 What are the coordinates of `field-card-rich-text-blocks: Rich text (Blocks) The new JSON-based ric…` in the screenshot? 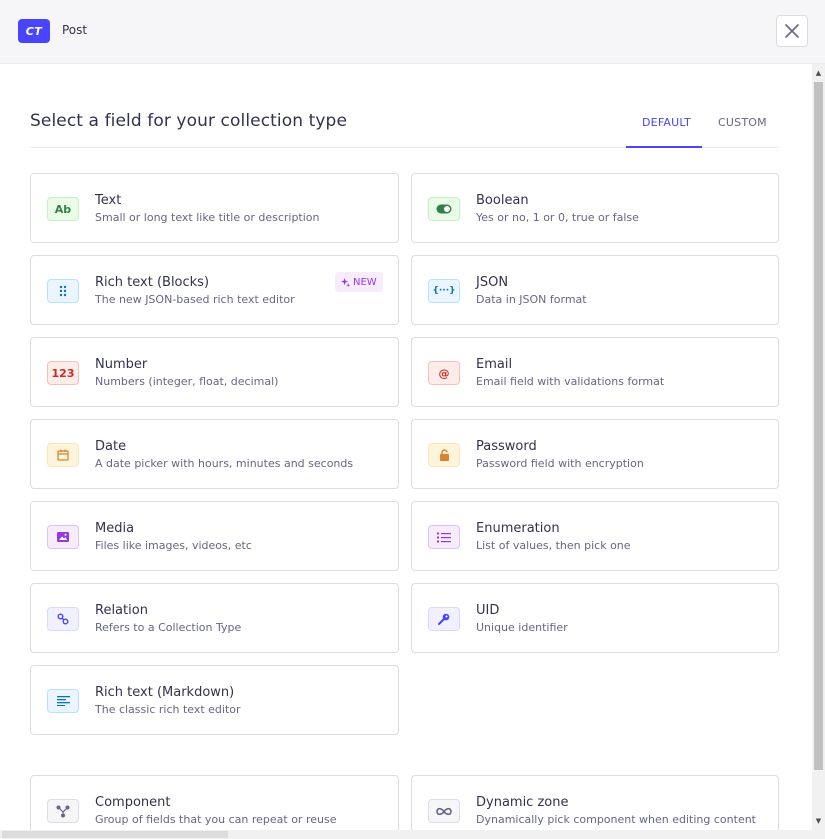 It's located at (214, 290).